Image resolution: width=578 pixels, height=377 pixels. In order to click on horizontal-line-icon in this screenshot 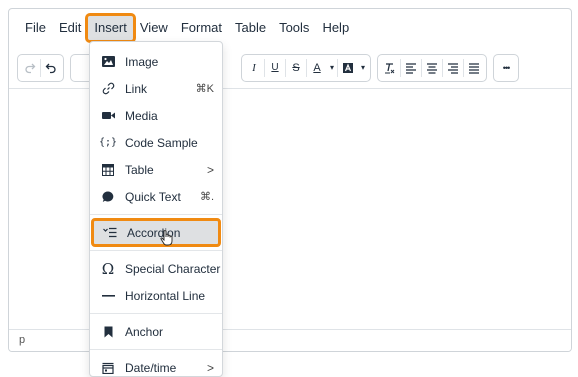, I will do `click(108, 296)`.